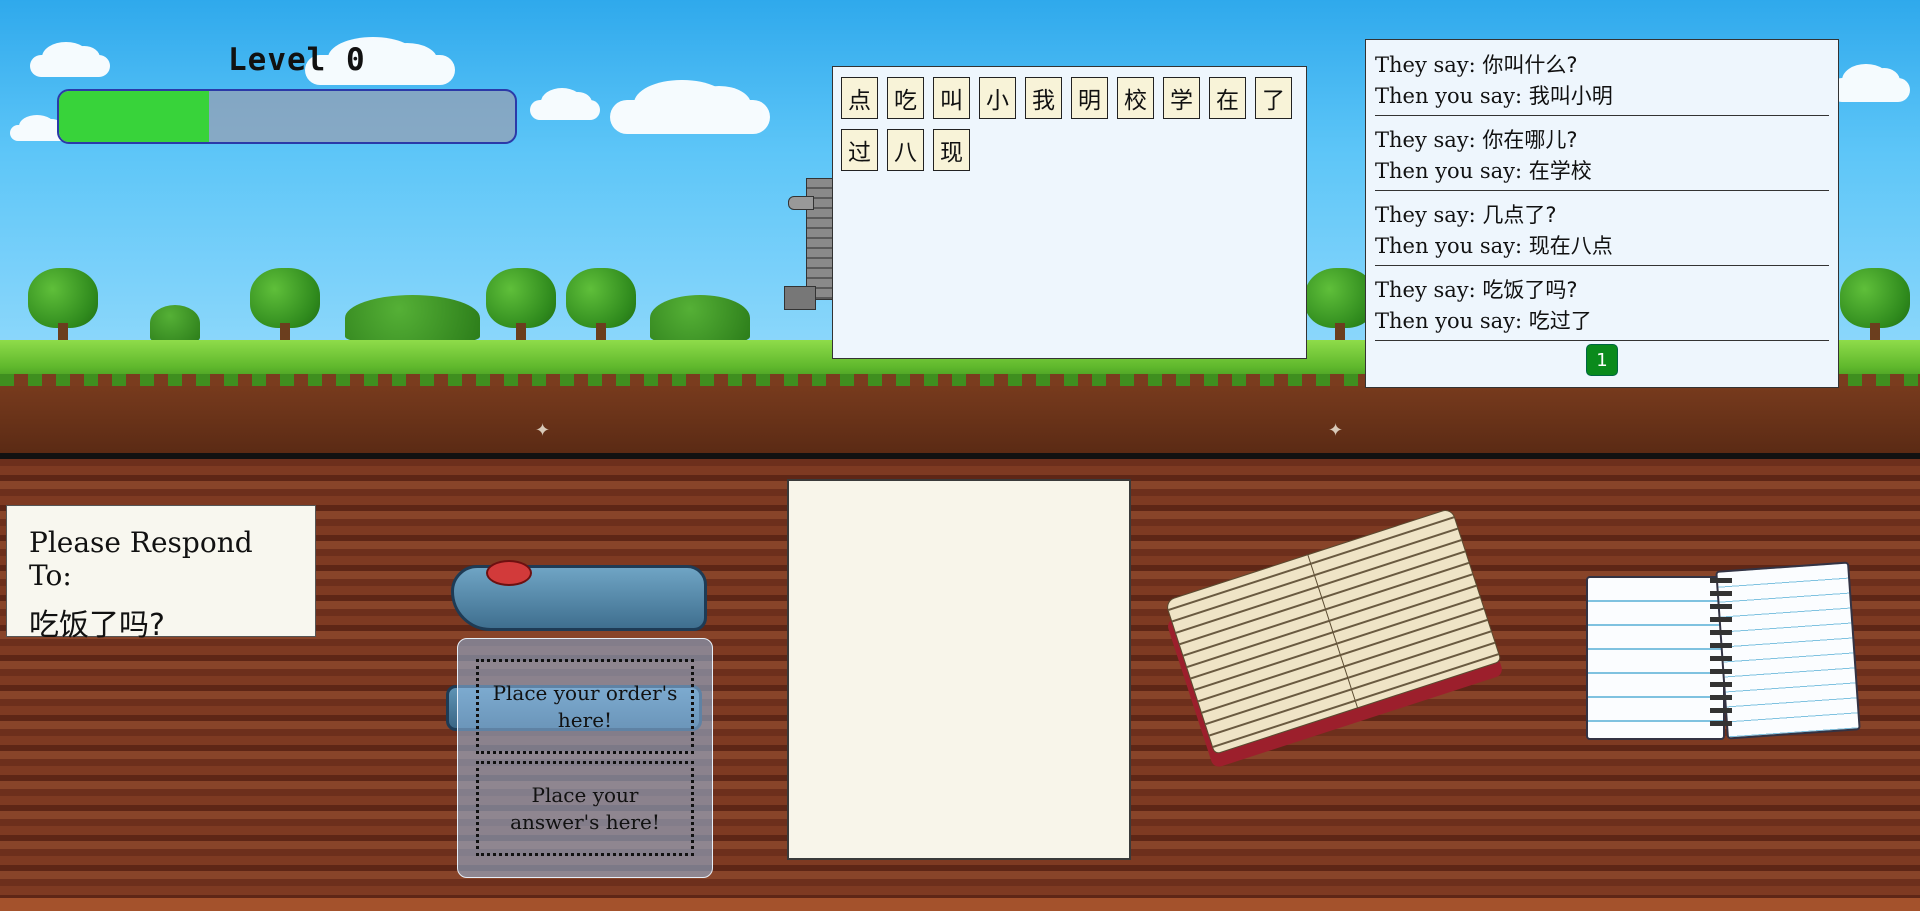 The height and width of the screenshot is (911, 1920). Describe the element at coordinates (1530, 65) in the screenshot. I see `they-say-phrase: 你叫什么?` at that location.